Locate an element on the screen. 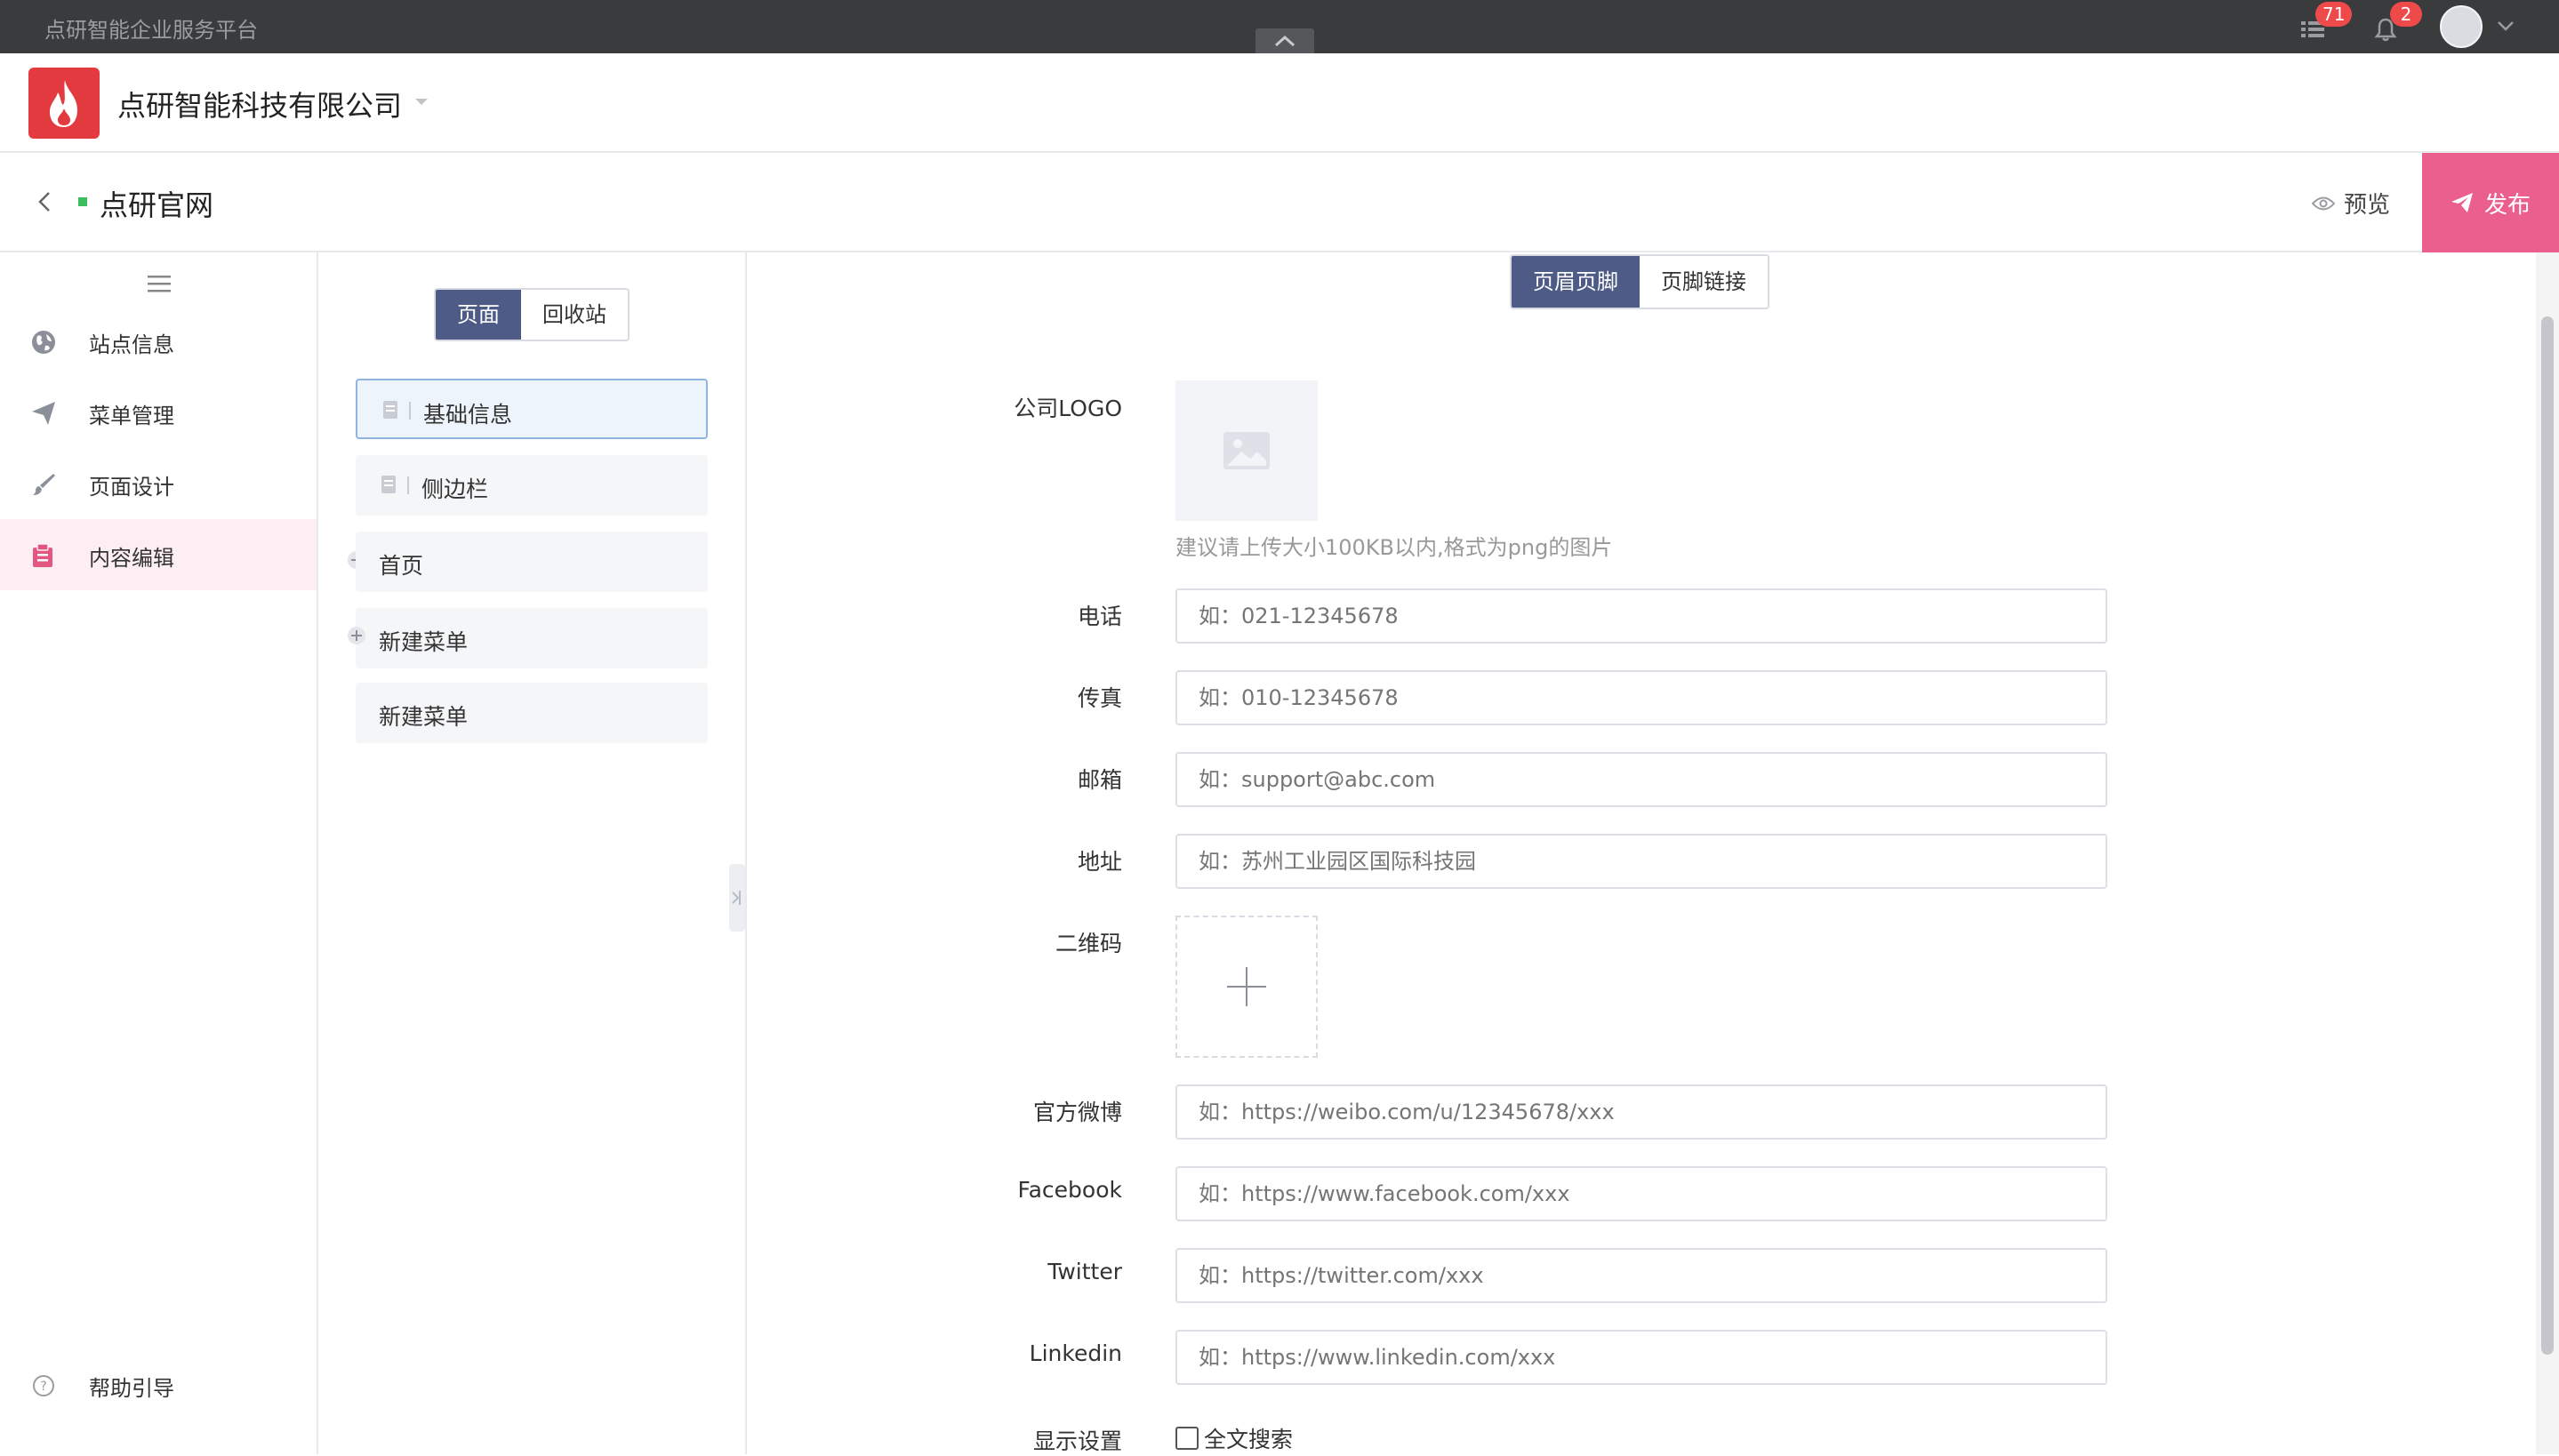 Image resolution: width=2559 pixels, height=1456 pixels. eye-icon is located at coordinates (2323, 203).